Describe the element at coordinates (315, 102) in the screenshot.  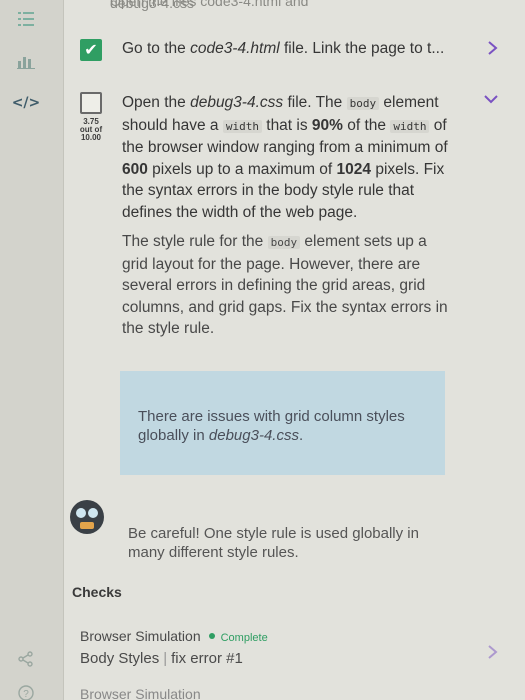
I see `text: file. The` at that location.